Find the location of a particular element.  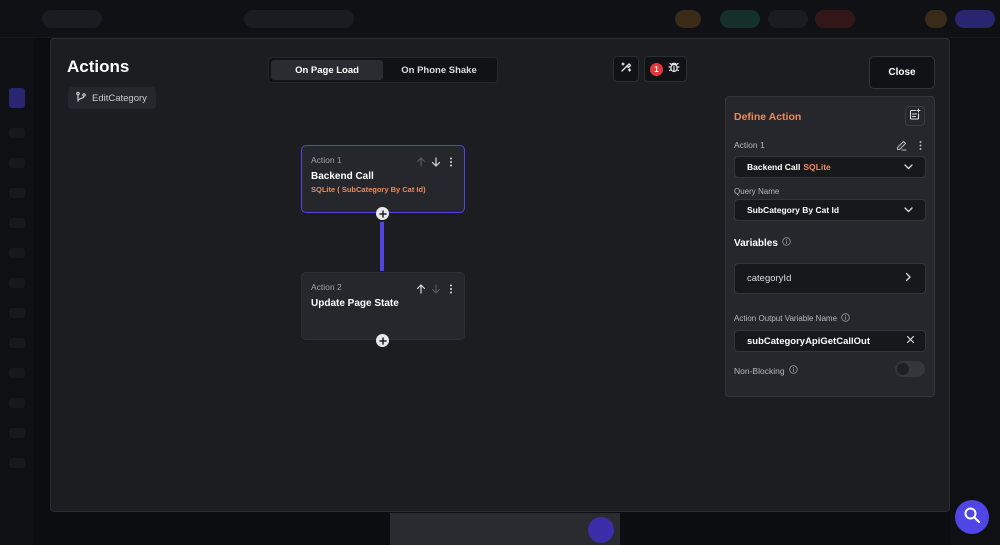

variable-row: categoryId is located at coordinates (830, 278).